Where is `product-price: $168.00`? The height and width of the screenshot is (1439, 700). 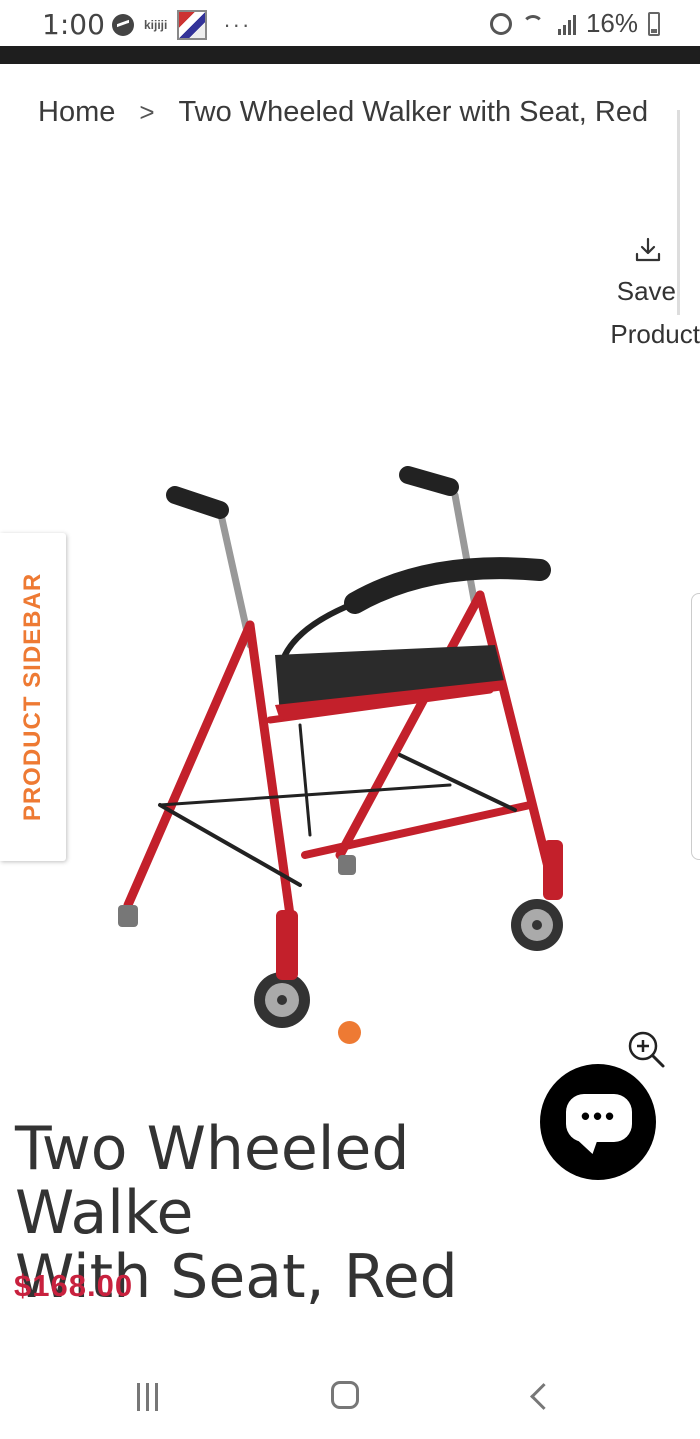 product-price: $168.00 is located at coordinates (74, 1285).